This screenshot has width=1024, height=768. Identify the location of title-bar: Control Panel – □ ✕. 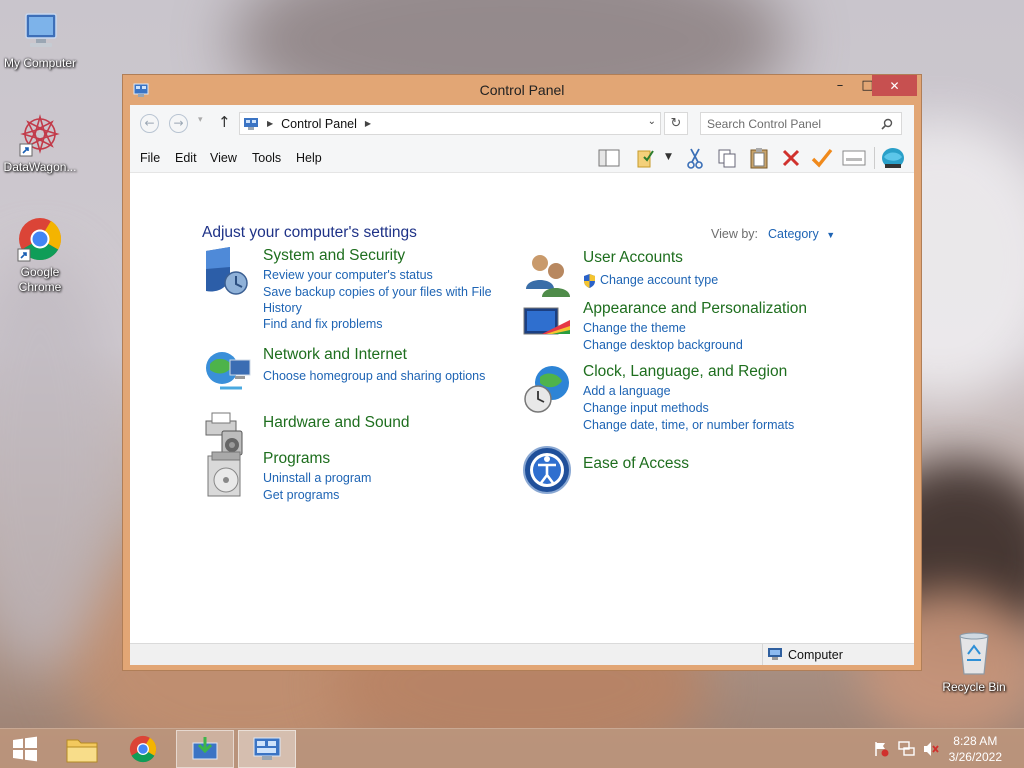
(522, 90).